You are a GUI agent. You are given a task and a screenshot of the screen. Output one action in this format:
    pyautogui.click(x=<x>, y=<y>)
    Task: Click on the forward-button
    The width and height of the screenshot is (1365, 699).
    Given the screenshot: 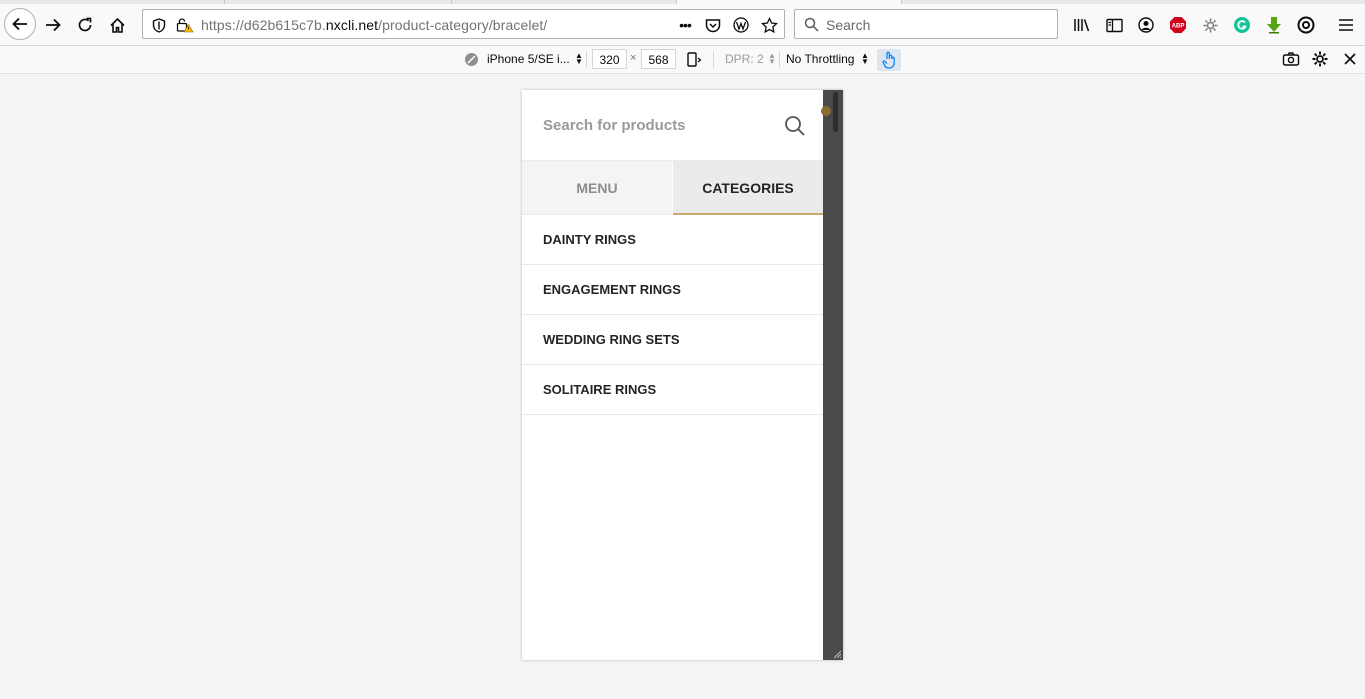 What is the action you would take?
    pyautogui.click(x=53, y=25)
    